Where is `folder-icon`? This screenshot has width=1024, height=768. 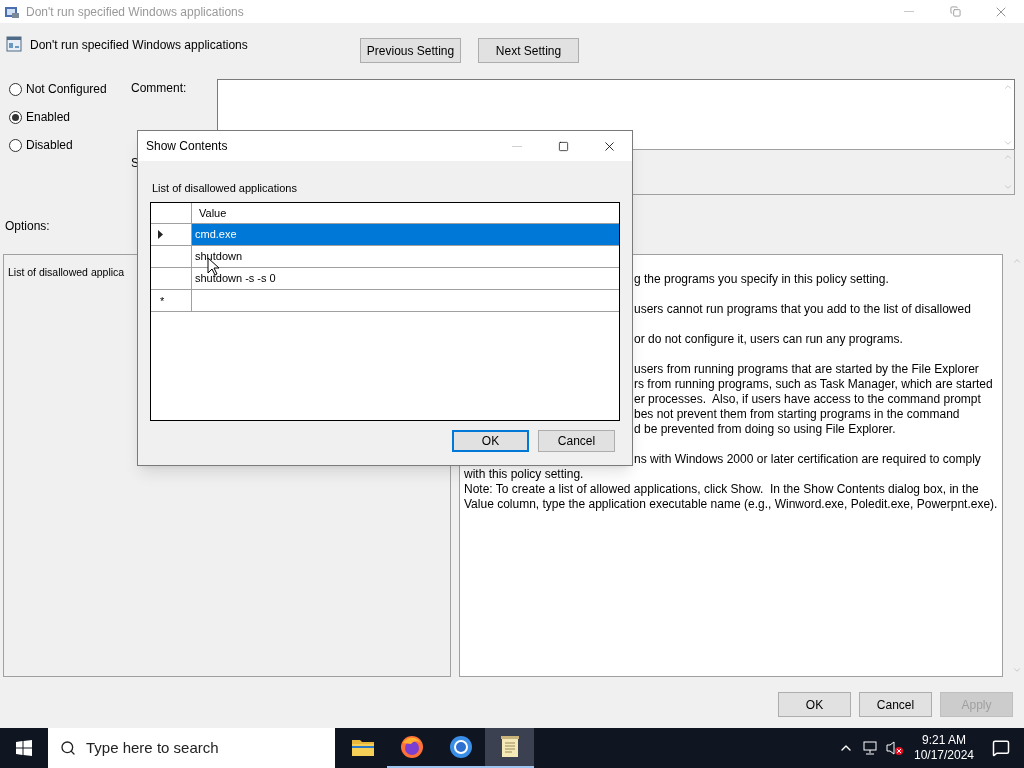
folder-icon is located at coordinates (362, 747).